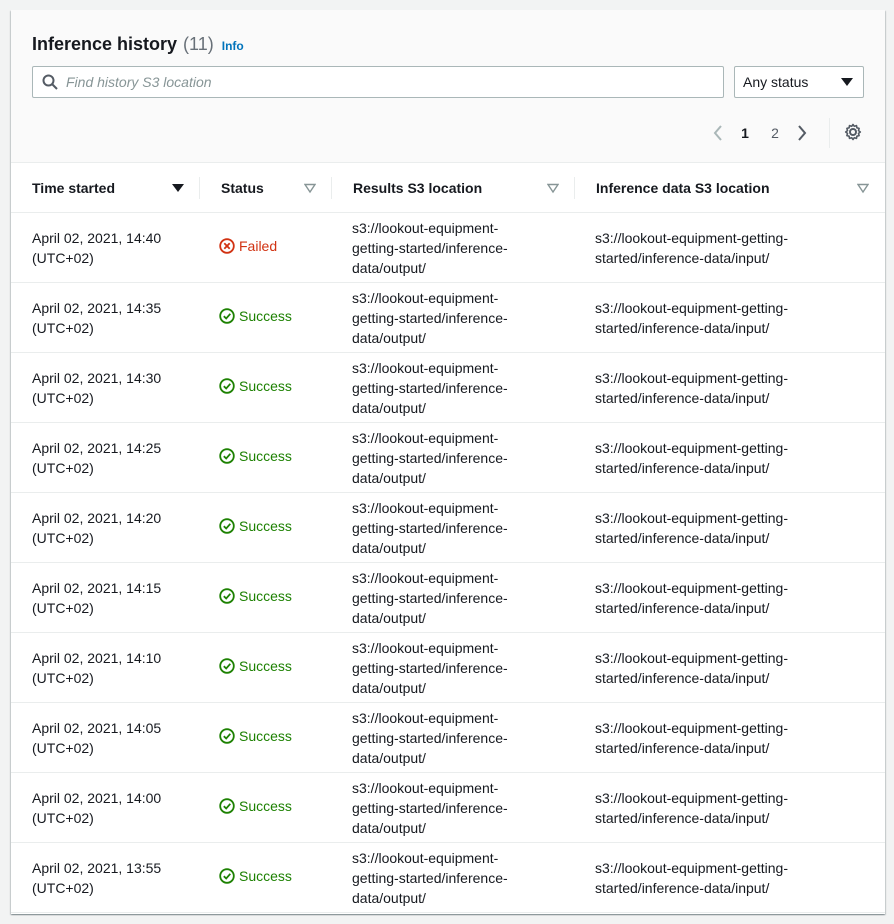 The image size is (894, 924). What do you see at coordinates (105, 457) in the screenshot?
I see `time-started-cell: April 02, 2021, 14:25 (UTC+02)` at bounding box center [105, 457].